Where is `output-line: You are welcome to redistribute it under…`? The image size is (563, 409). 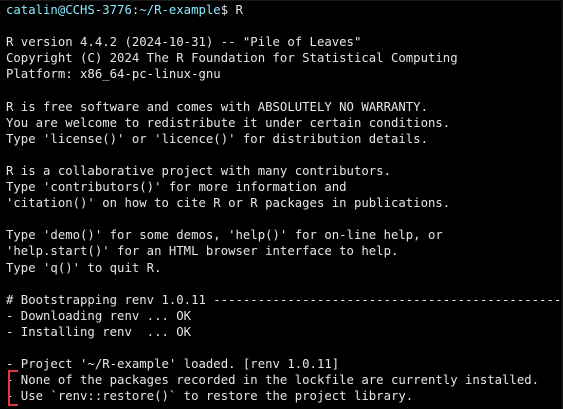
output-line: You are welcome to redistribute it under… is located at coordinates (228, 122).